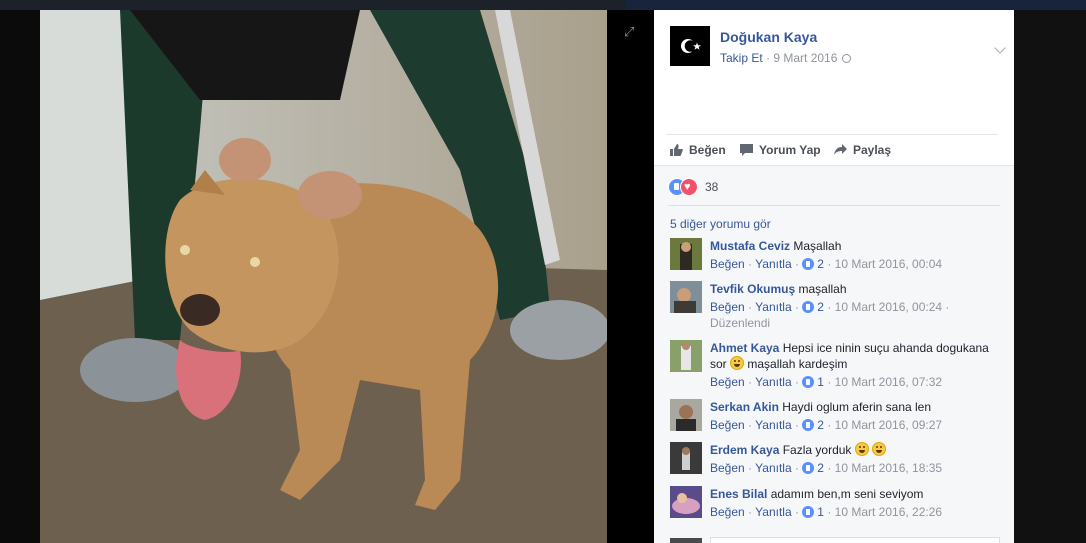 This screenshot has width=1086, height=543. Describe the element at coordinates (676, 150) in the screenshot. I see `thumbs-up-icon` at that location.